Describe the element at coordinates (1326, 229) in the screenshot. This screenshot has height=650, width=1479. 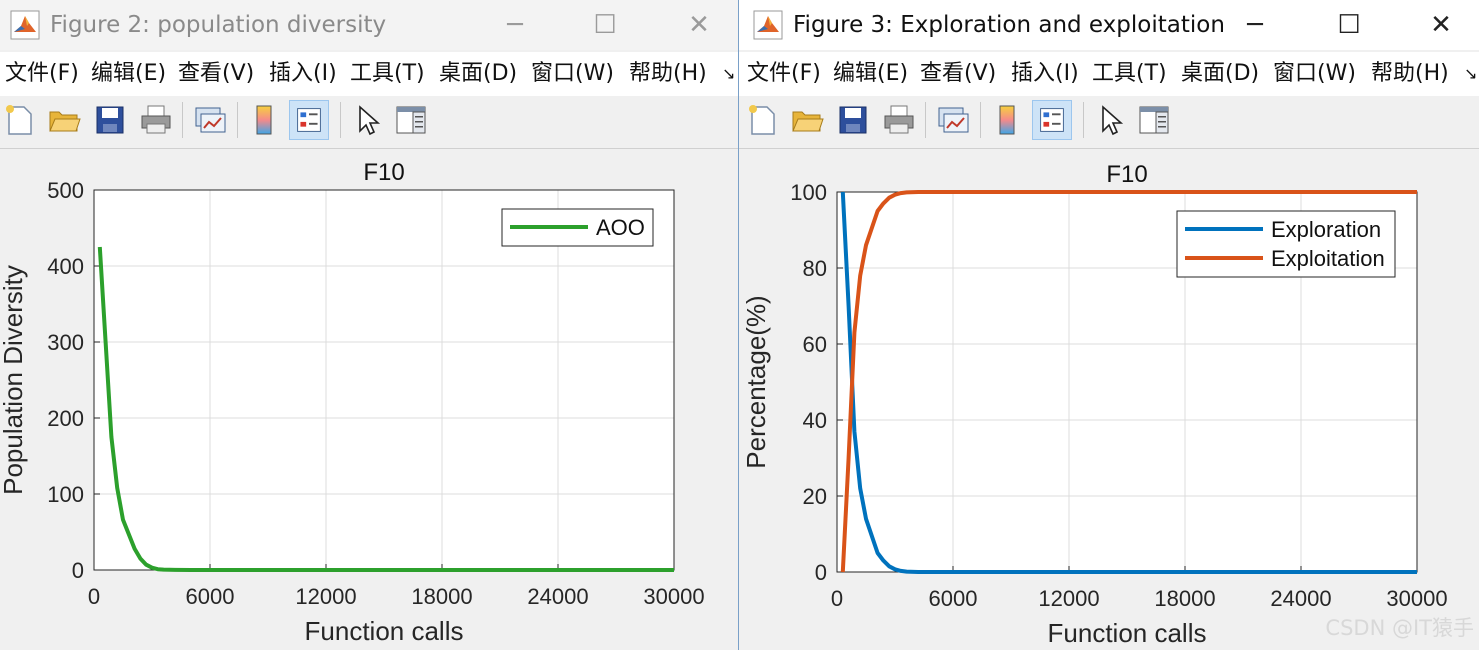
I see `legend-label-exploration: Exploration` at that location.